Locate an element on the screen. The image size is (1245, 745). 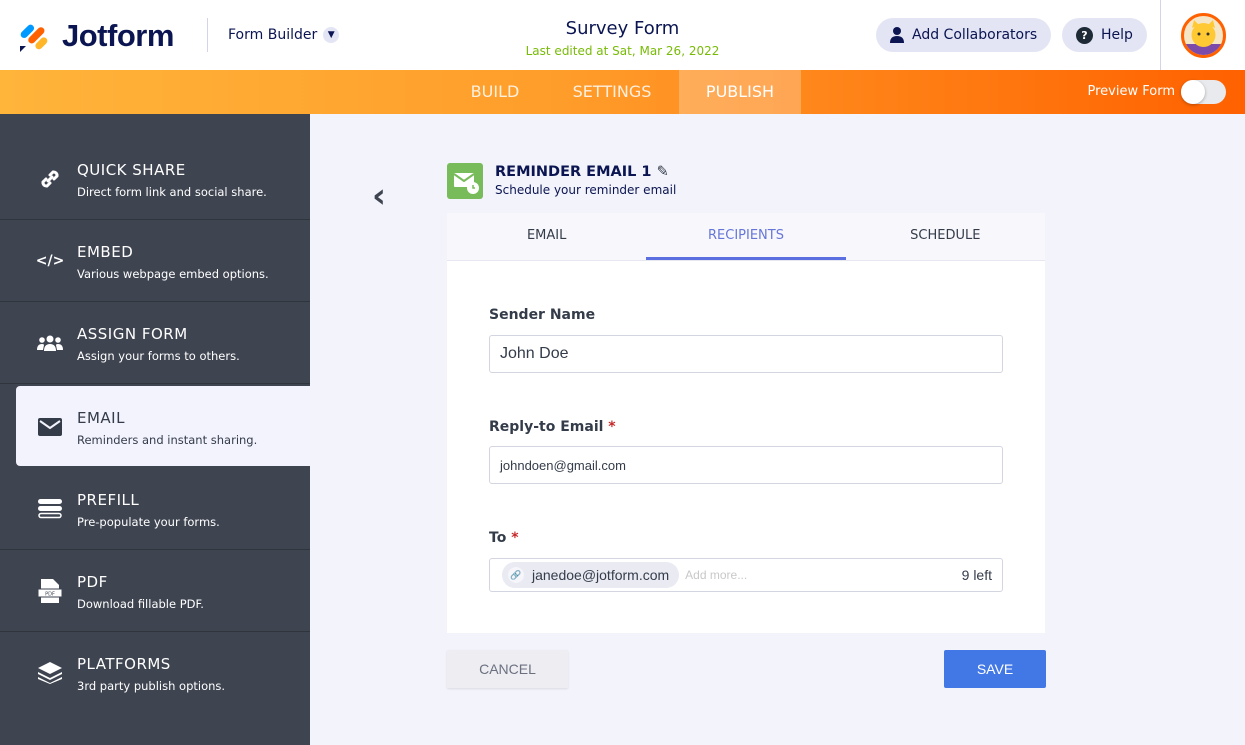
link-icon is located at coordinates (50, 179).